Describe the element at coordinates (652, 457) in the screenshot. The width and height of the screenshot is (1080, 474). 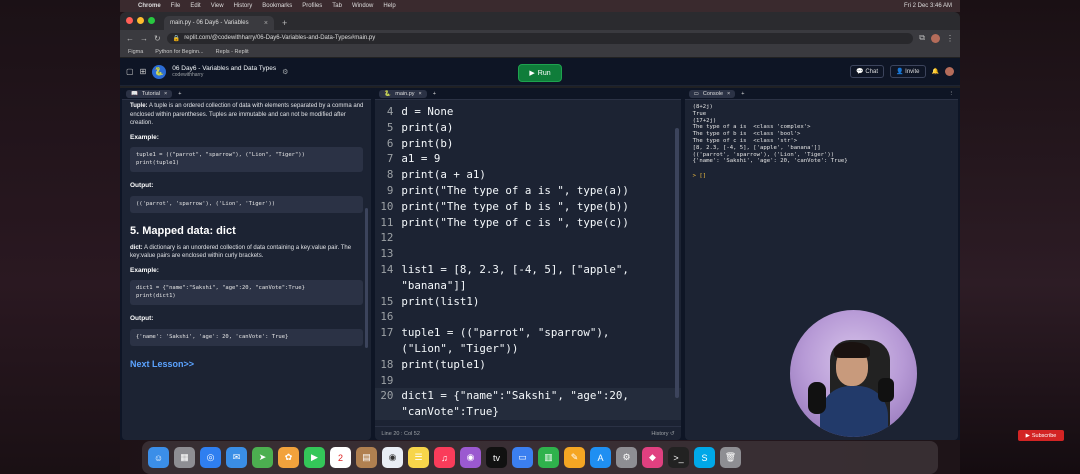
I see `app-icon: ◆` at that location.